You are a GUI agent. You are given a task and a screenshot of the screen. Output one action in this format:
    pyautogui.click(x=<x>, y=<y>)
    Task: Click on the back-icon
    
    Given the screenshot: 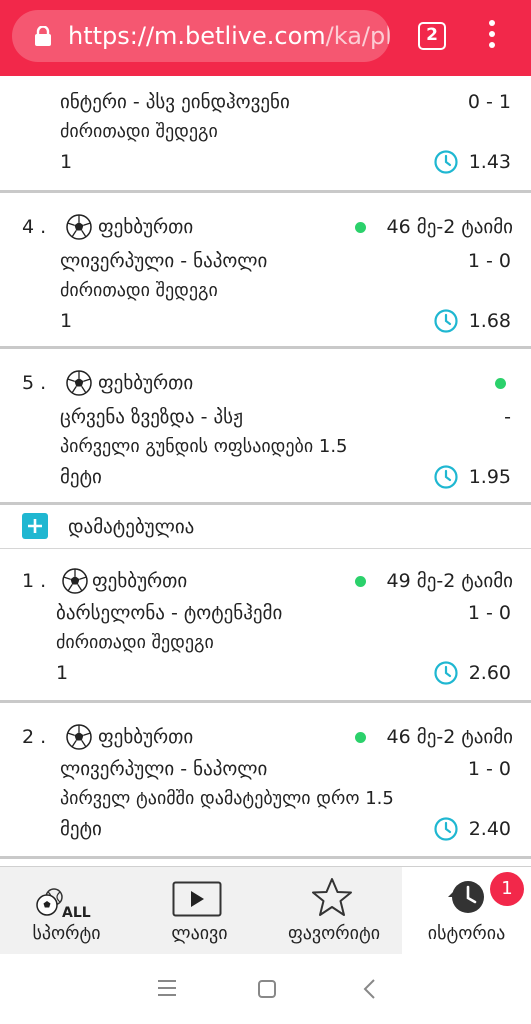 What is the action you would take?
    pyautogui.click(x=369, y=989)
    